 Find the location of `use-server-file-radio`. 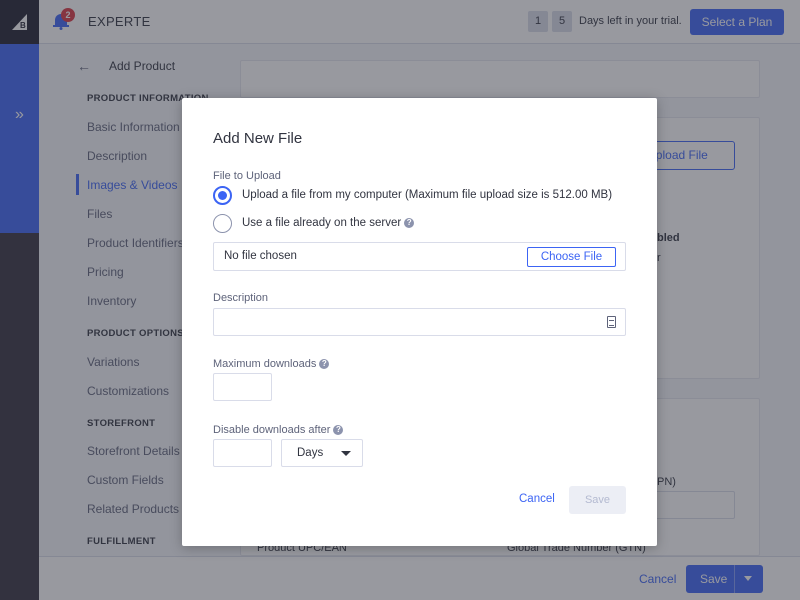

use-server-file-radio is located at coordinates (222, 223).